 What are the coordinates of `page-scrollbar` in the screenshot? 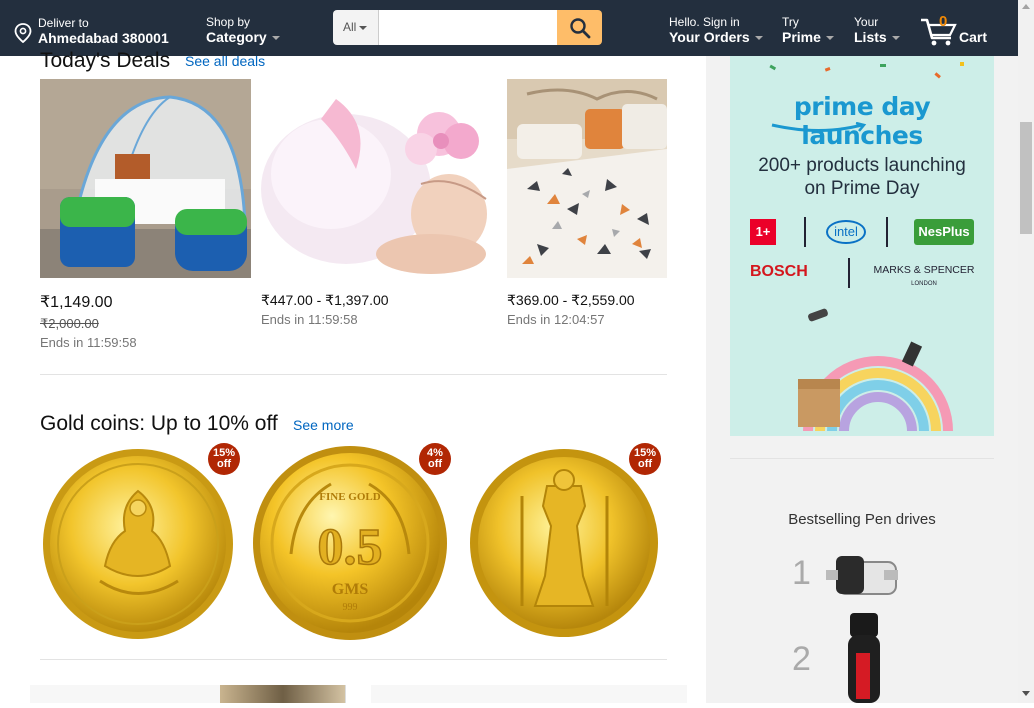 It's located at (1026, 351).